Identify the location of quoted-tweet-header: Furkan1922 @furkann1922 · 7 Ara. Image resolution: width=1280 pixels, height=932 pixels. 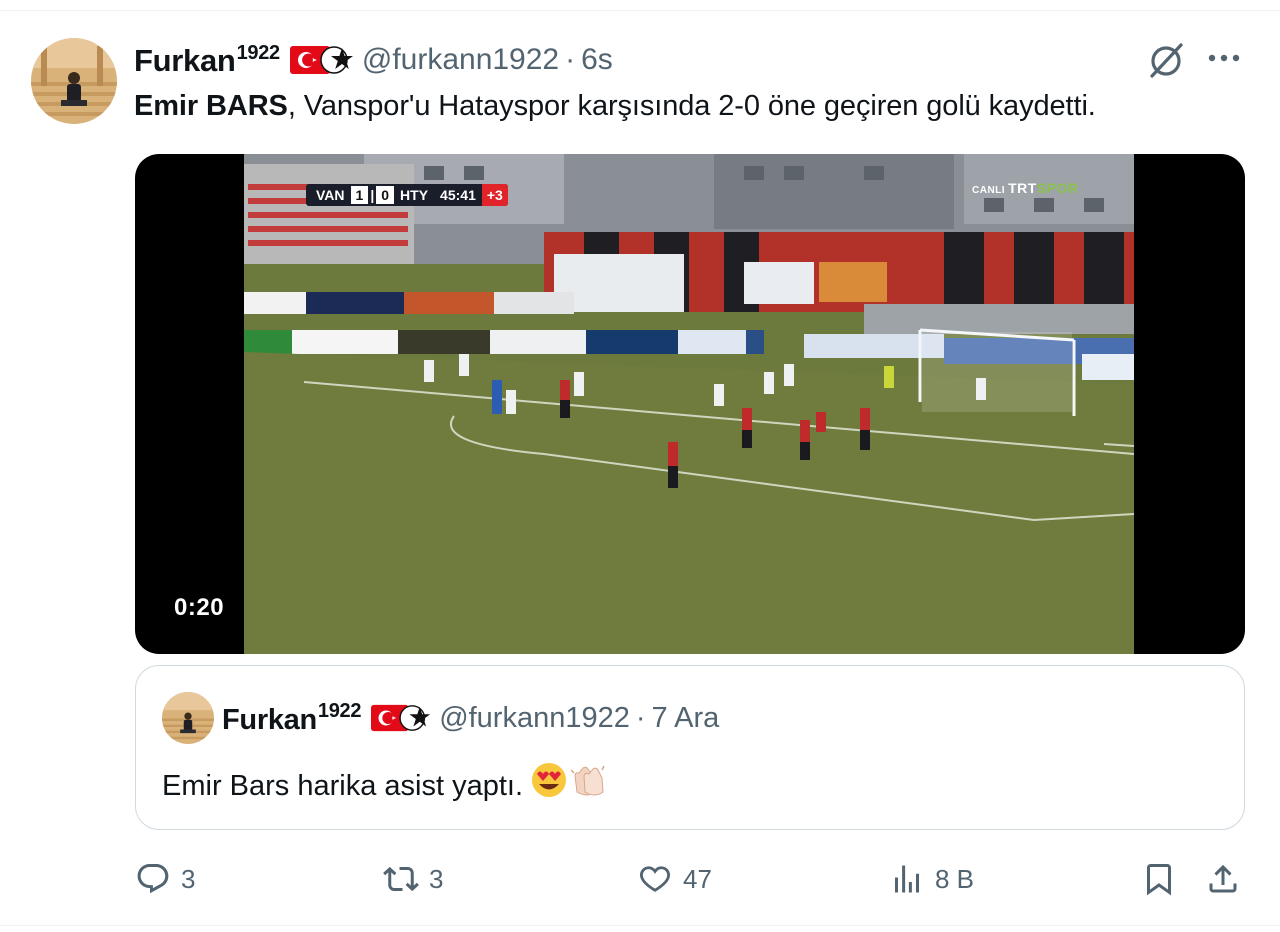
(470, 718).